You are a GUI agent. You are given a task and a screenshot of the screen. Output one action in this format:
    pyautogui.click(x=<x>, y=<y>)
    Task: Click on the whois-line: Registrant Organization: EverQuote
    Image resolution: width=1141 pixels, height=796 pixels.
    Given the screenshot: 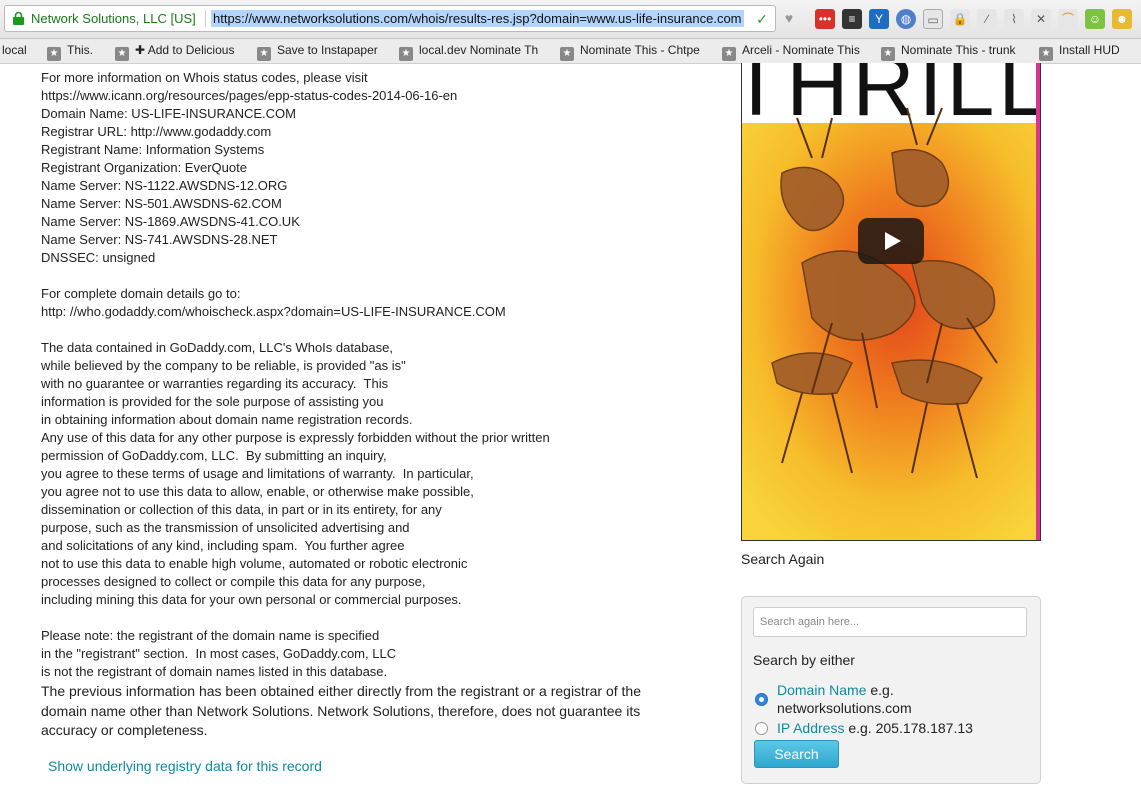 What is the action you would take?
    pyautogui.click(x=144, y=167)
    